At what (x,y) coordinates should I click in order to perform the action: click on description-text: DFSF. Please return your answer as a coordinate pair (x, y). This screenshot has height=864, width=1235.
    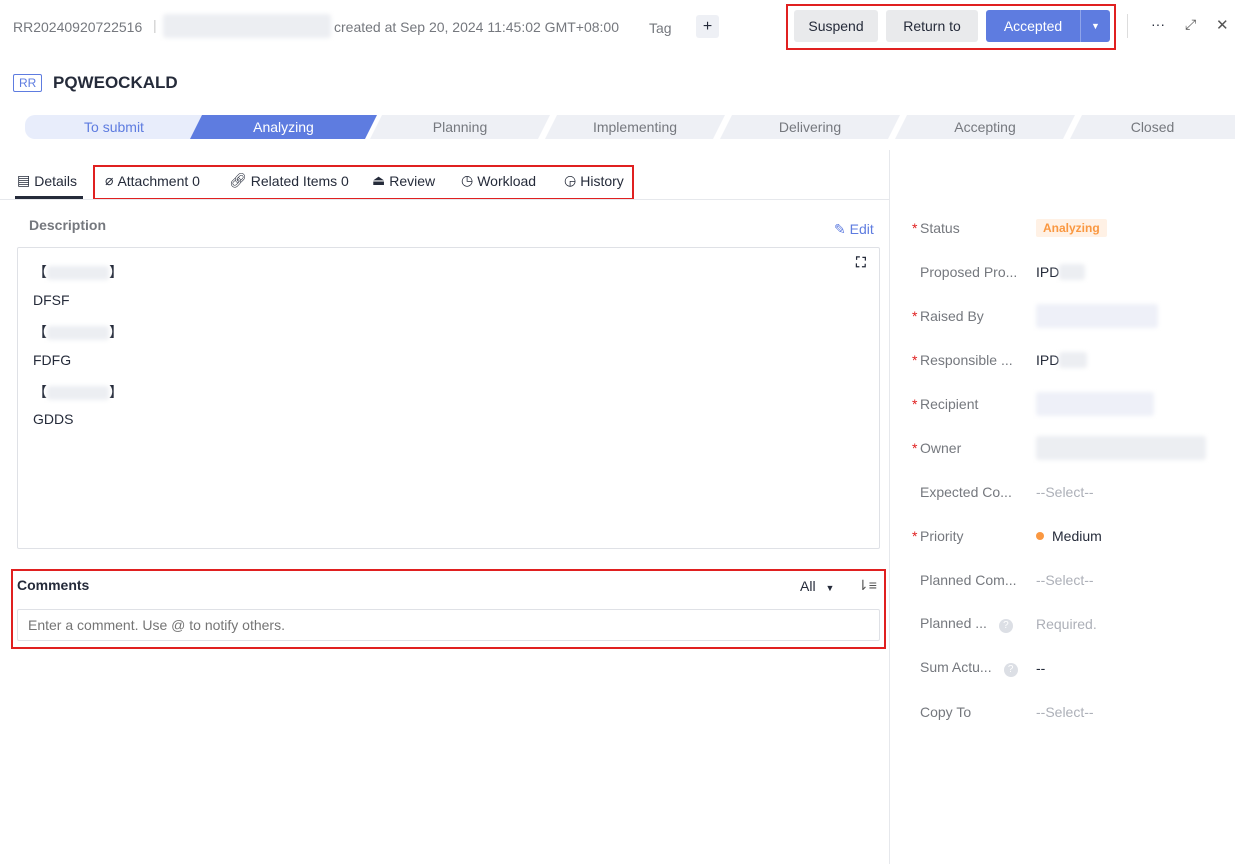
    Looking at the image, I should click on (51, 300).